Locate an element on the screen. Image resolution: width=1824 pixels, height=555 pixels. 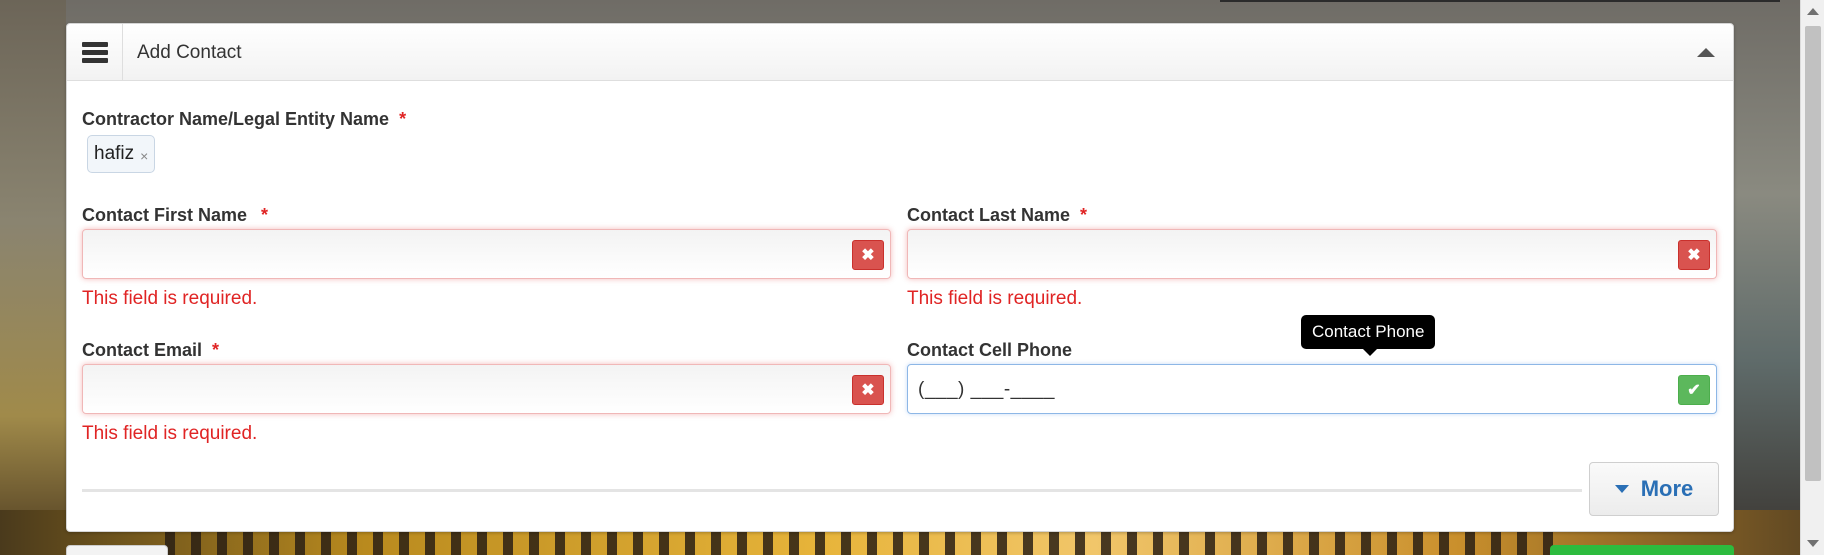
first-name-label: Contact First Name * is located at coordinates (175, 215).